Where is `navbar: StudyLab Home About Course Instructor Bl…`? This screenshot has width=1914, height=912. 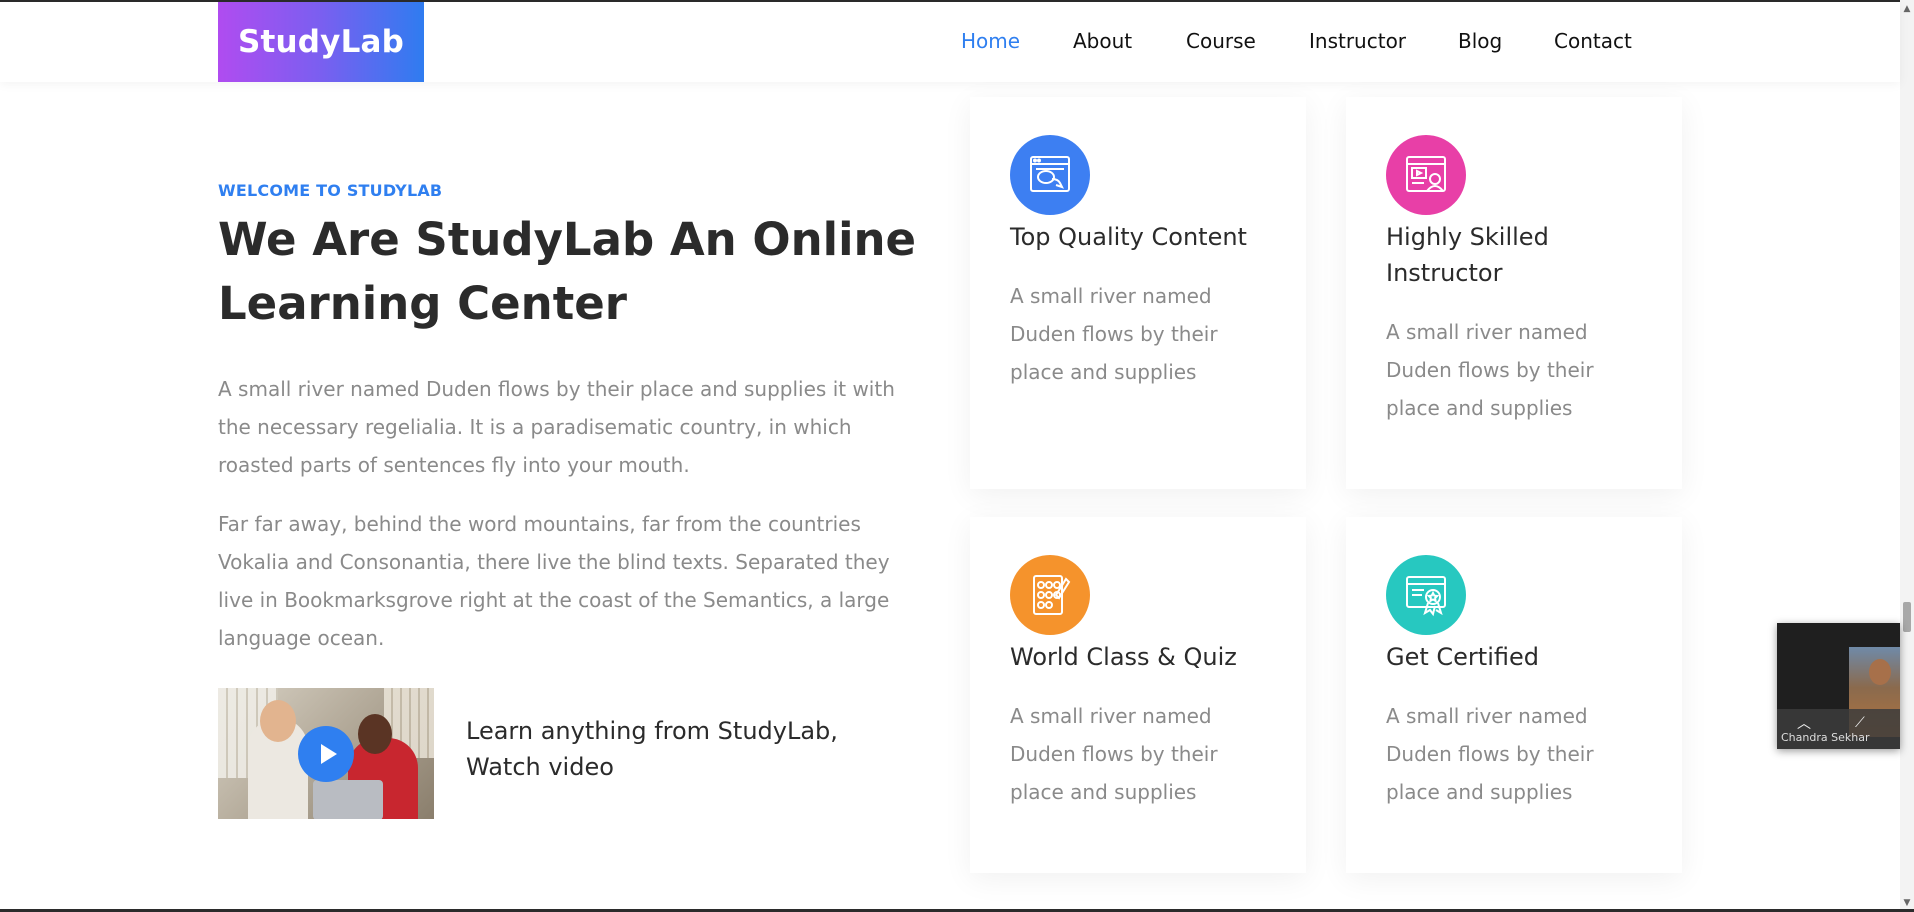 navbar: StudyLab Home About Course Instructor Bl… is located at coordinates (950, 42).